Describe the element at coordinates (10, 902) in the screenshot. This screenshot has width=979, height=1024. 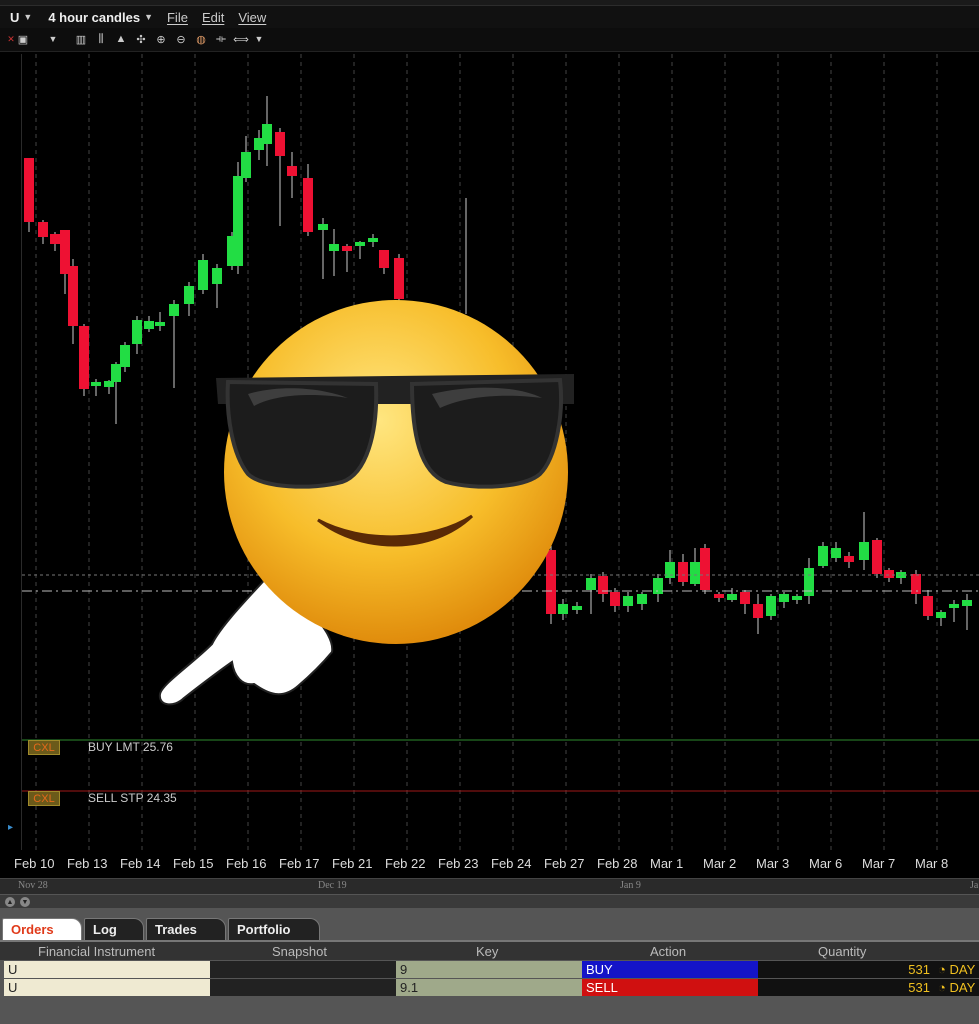
I see `scroll-up-icon: ▲` at that location.